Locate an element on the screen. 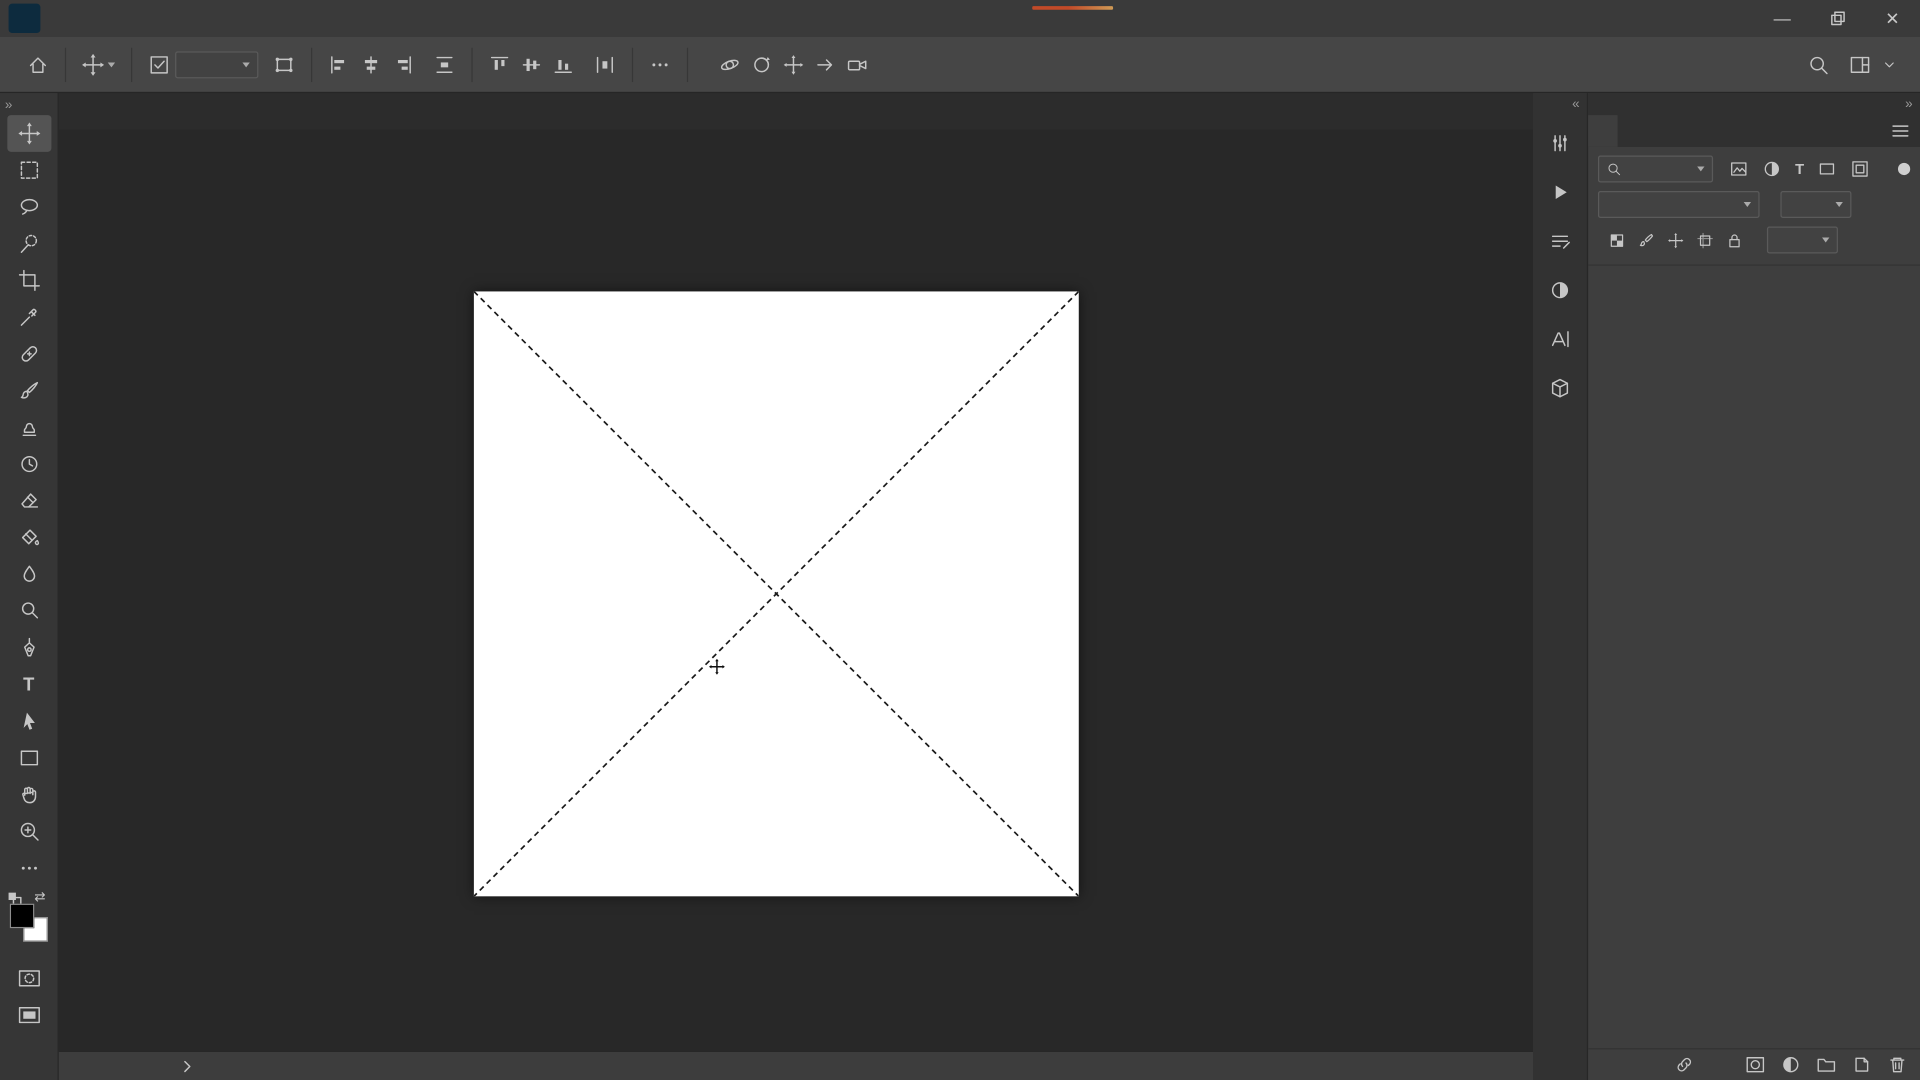 This screenshot has width=1920, height=1080. lock-transparent-button is located at coordinates (1617, 240).